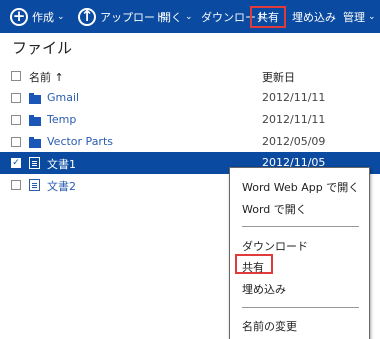 The height and width of the screenshot is (339, 380). I want to click on item-name: Temp, so click(61, 119).